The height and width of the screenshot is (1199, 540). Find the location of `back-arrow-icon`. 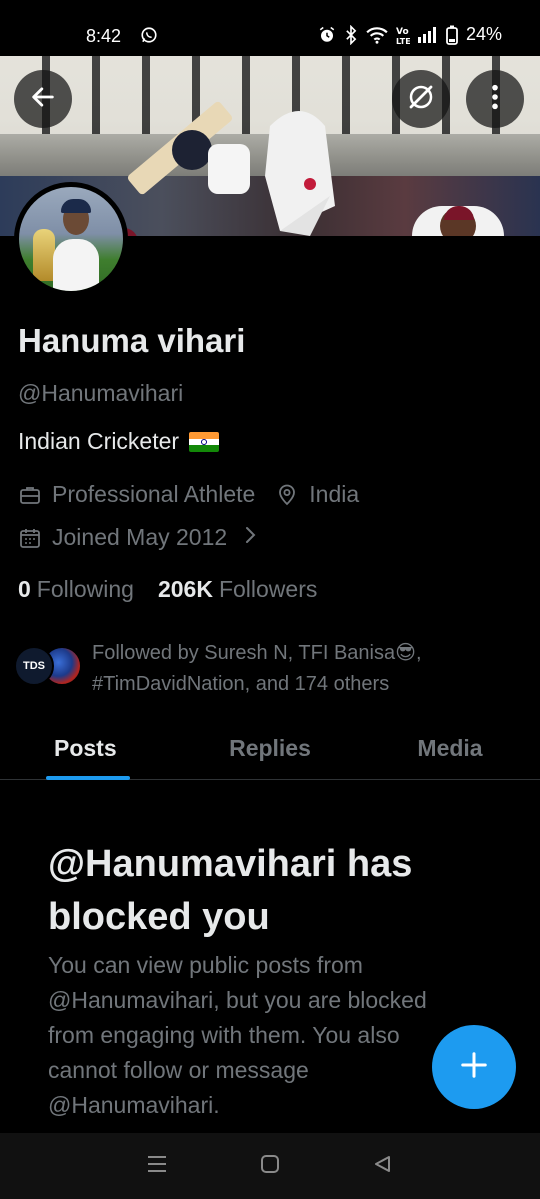

back-arrow-icon is located at coordinates (43, 99).